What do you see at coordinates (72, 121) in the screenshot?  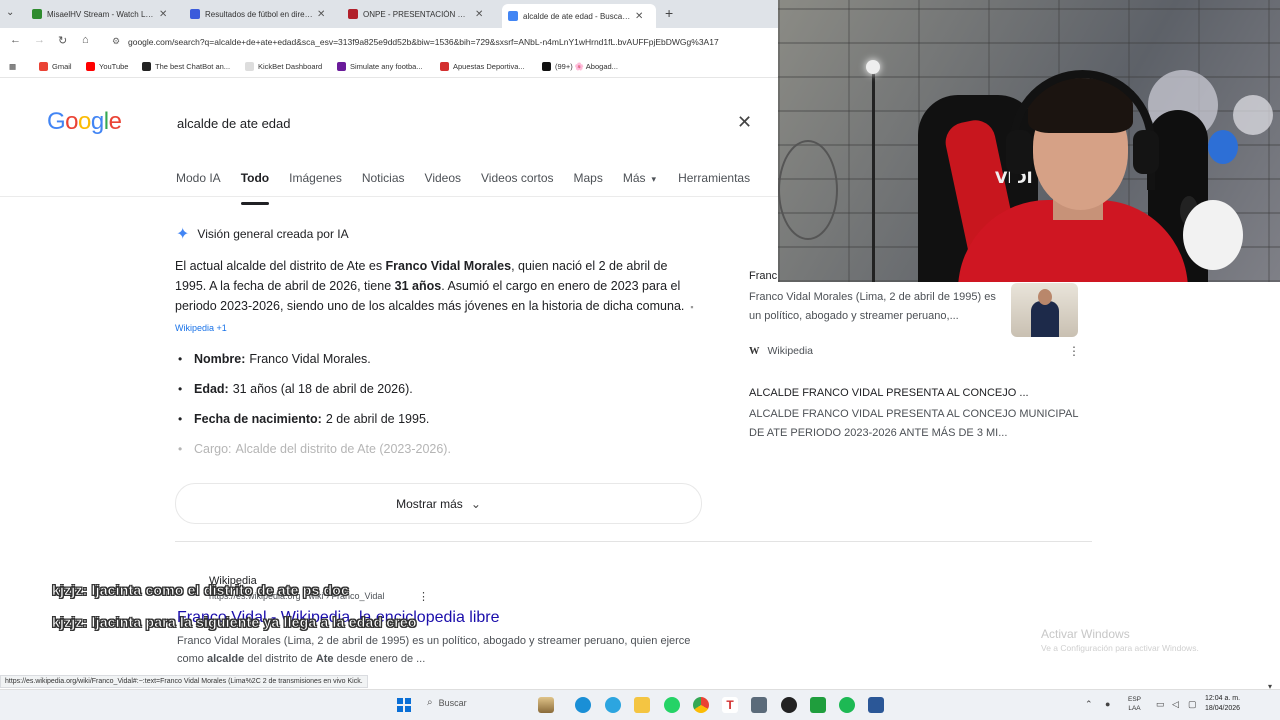 I see `logo-letter: o` at bounding box center [72, 121].